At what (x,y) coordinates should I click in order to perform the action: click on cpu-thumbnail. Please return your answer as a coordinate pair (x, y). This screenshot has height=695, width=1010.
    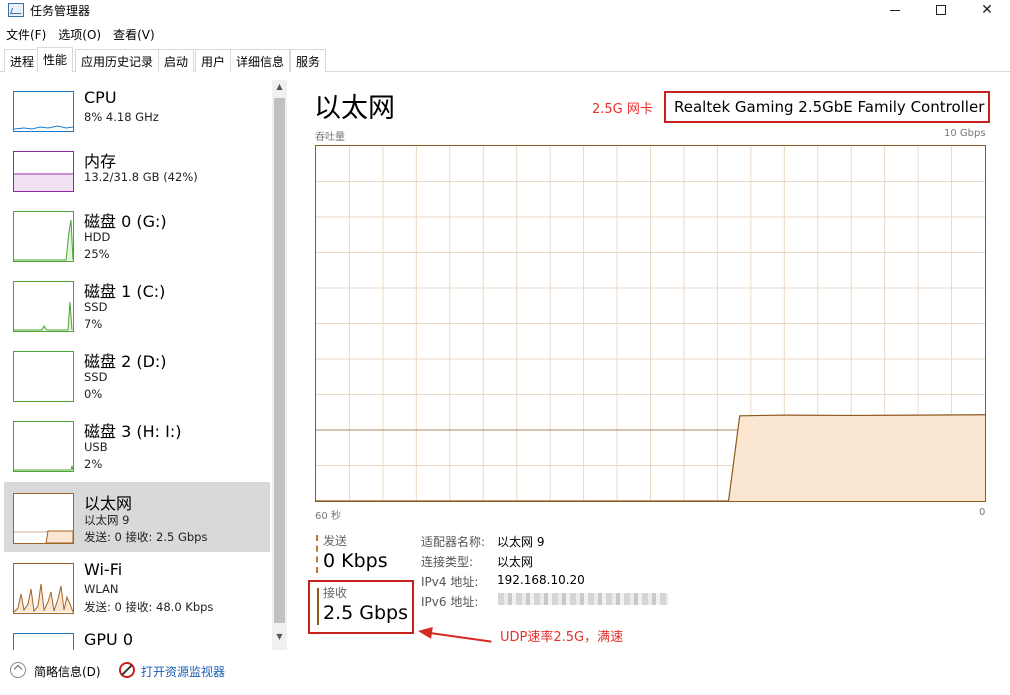
    Looking at the image, I should click on (43, 111).